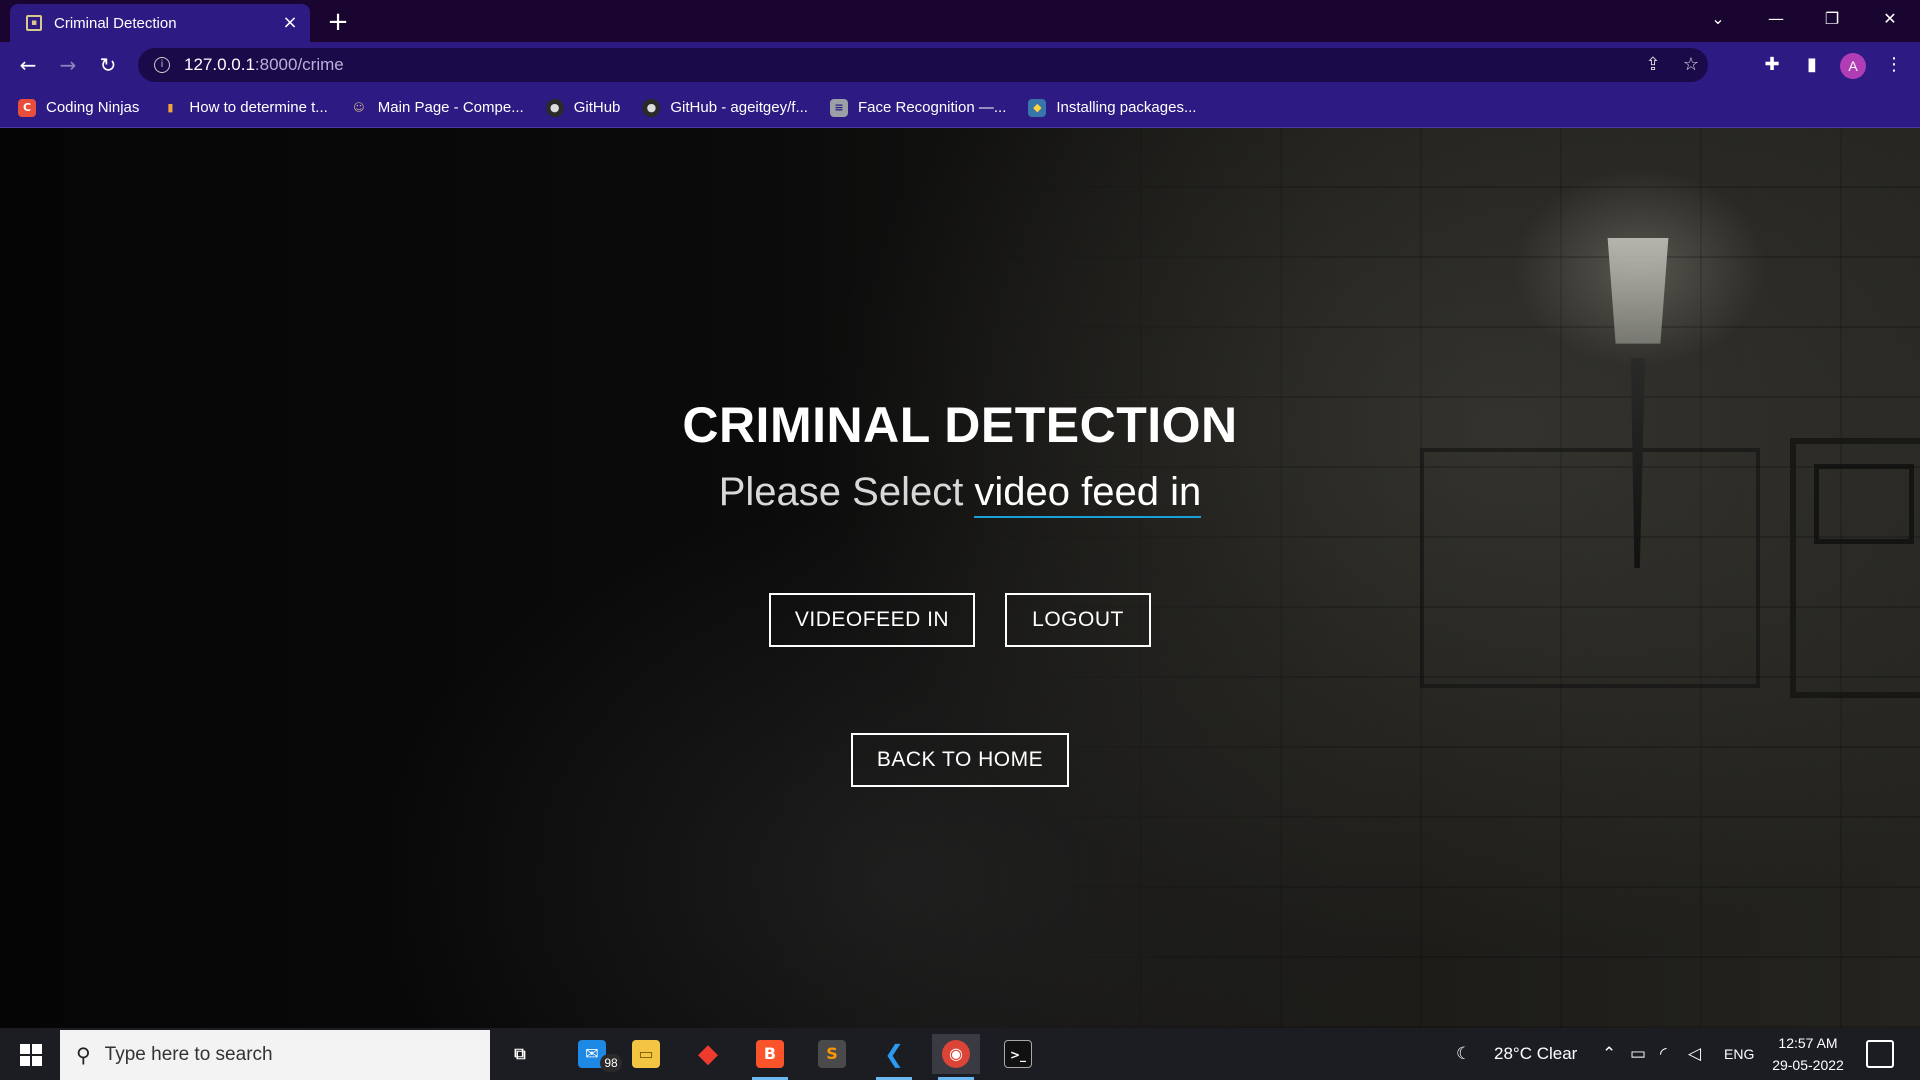  I want to click on search-icon: ⚲, so click(83, 1055).